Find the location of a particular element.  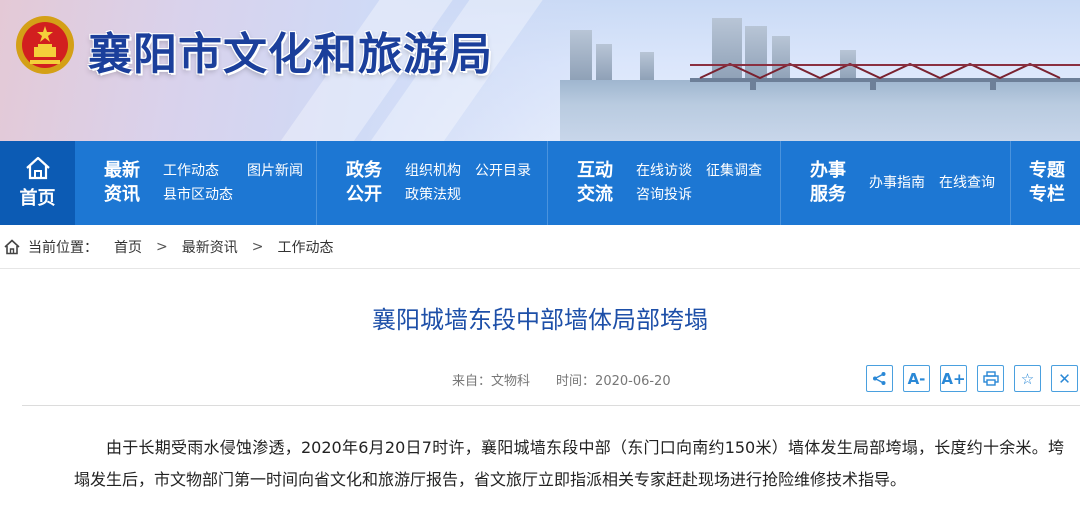

time-label: 时间： is located at coordinates (576, 381).